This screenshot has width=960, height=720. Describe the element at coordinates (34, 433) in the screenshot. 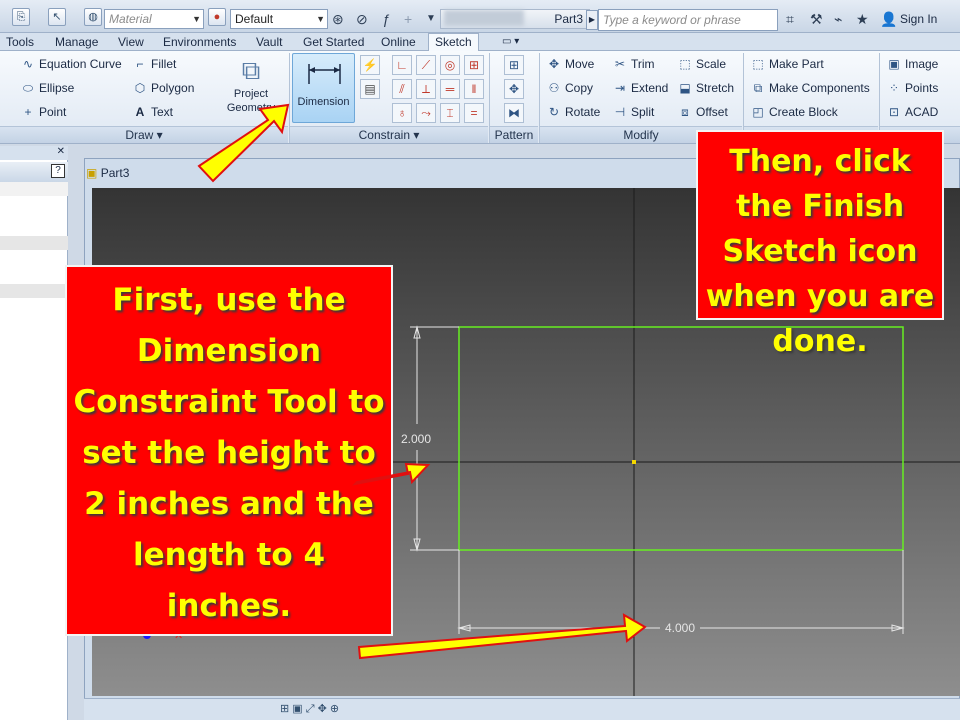

I see `model-browser: ✕ ?` at that location.